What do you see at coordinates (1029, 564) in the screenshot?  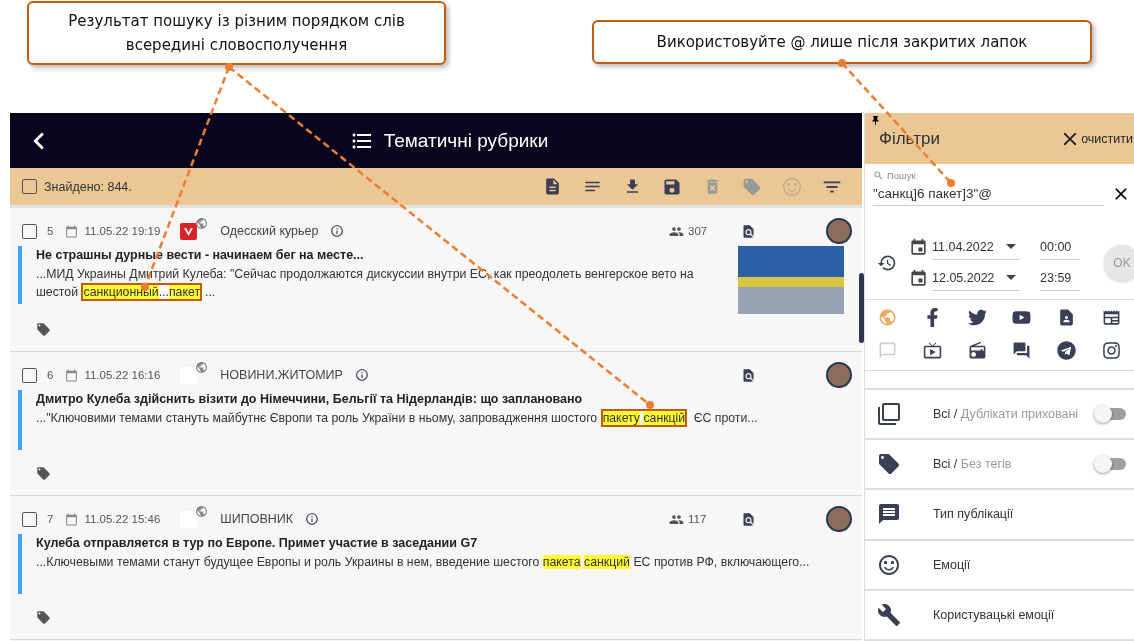 I see `filter-label: Емоції` at bounding box center [1029, 564].